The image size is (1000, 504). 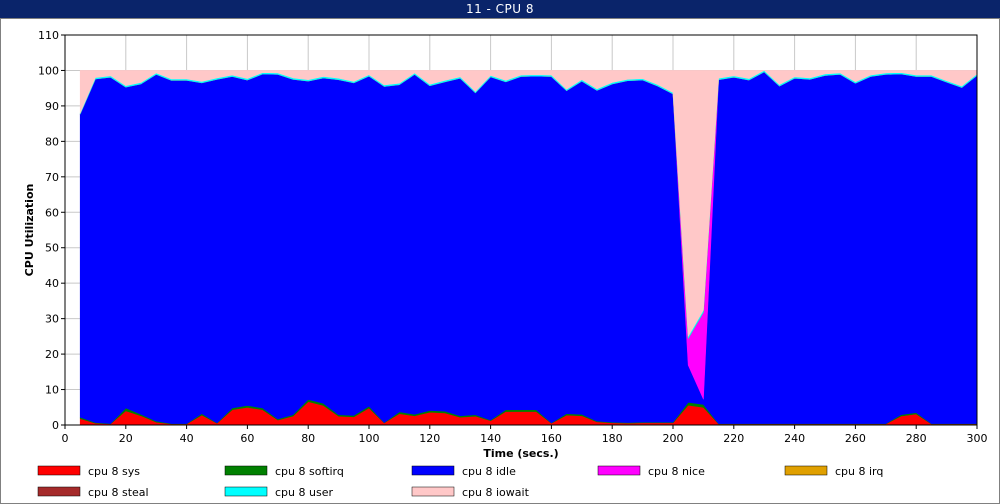 What do you see at coordinates (246, 470) in the screenshot?
I see `legend-swatch-cpu-8-softirq` at bounding box center [246, 470].